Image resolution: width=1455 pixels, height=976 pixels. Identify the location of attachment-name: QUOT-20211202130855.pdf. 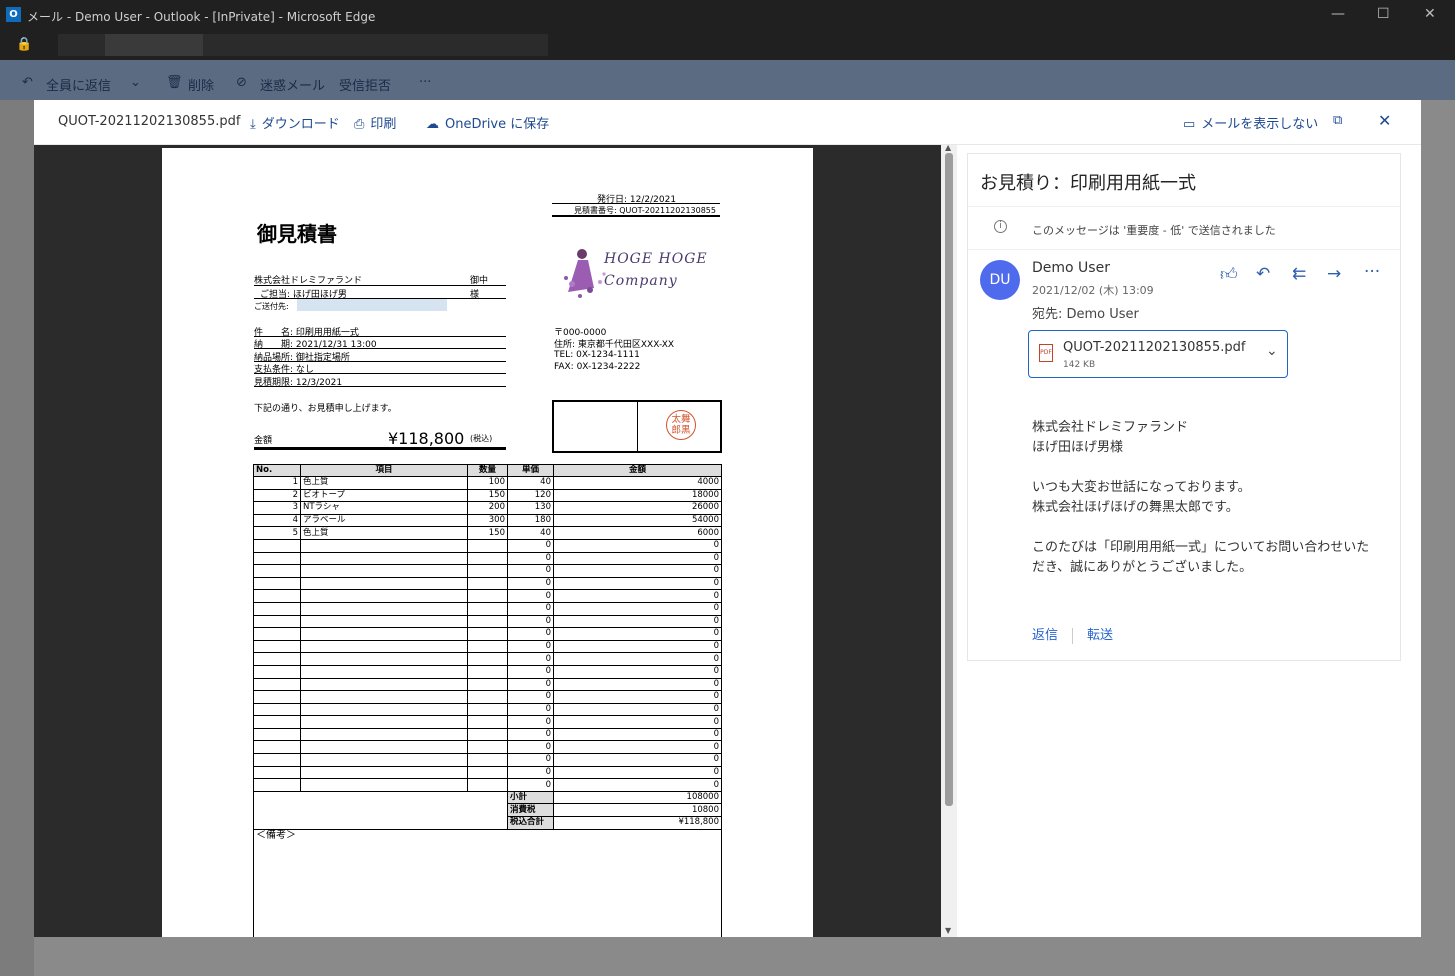
(1154, 347).